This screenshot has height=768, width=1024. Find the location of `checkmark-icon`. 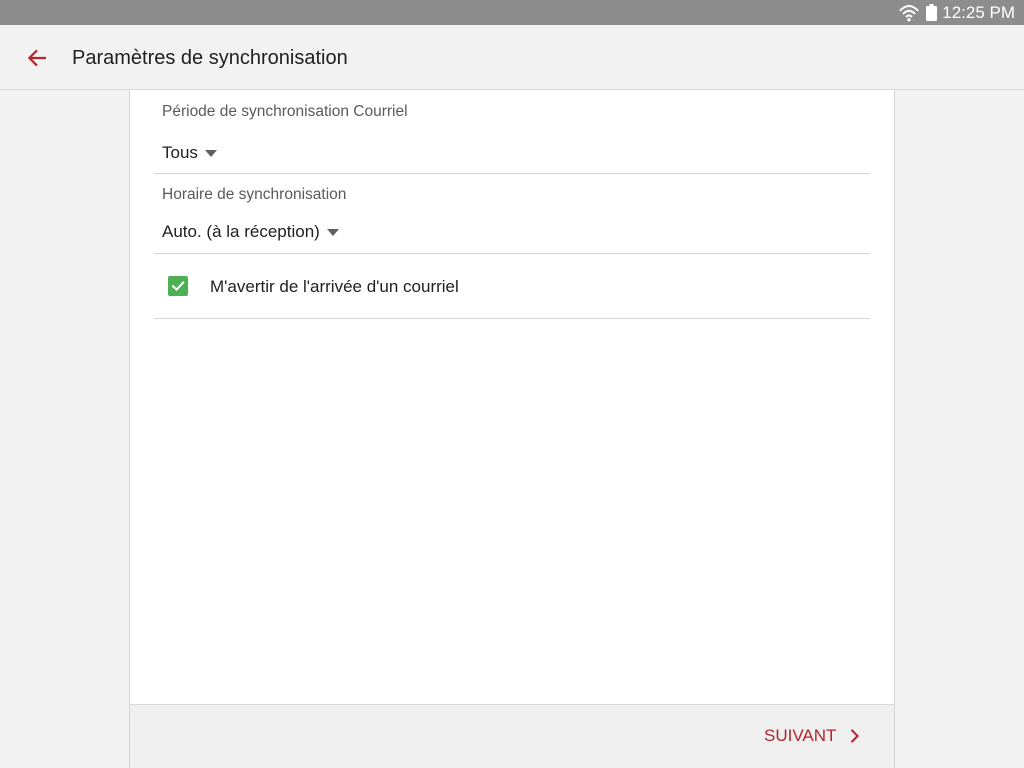

checkmark-icon is located at coordinates (178, 286).